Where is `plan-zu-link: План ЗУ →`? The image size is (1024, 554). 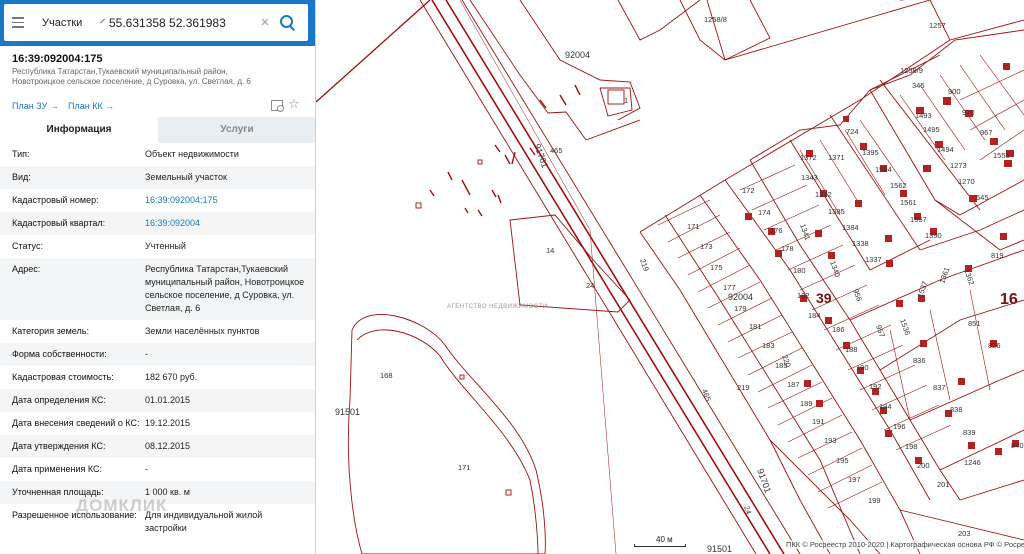 plan-zu-link: План ЗУ → is located at coordinates (35, 106).